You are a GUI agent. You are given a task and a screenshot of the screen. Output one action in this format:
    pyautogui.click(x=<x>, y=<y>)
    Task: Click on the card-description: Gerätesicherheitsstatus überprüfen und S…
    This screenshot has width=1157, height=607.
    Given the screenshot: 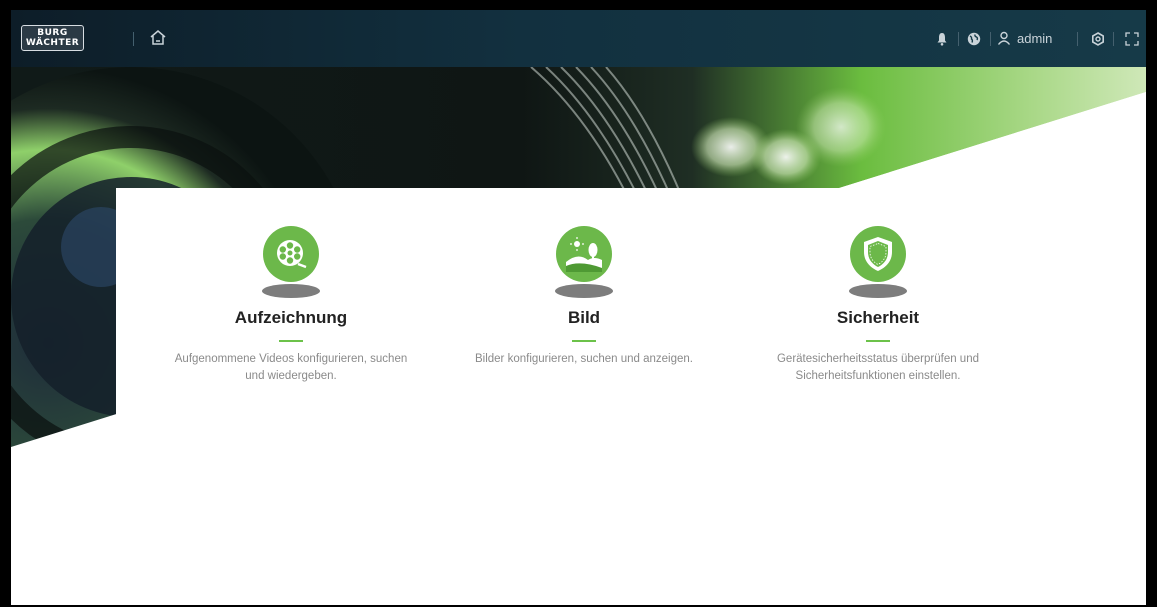 What is the action you would take?
    pyautogui.click(x=878, y=368)
    